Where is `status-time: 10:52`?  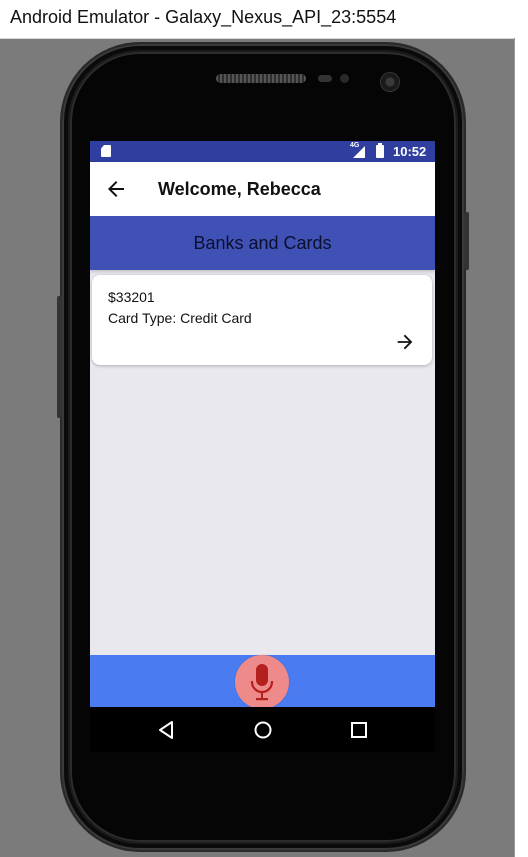
status-time: 10:52 is located at coordinates (410, 151).